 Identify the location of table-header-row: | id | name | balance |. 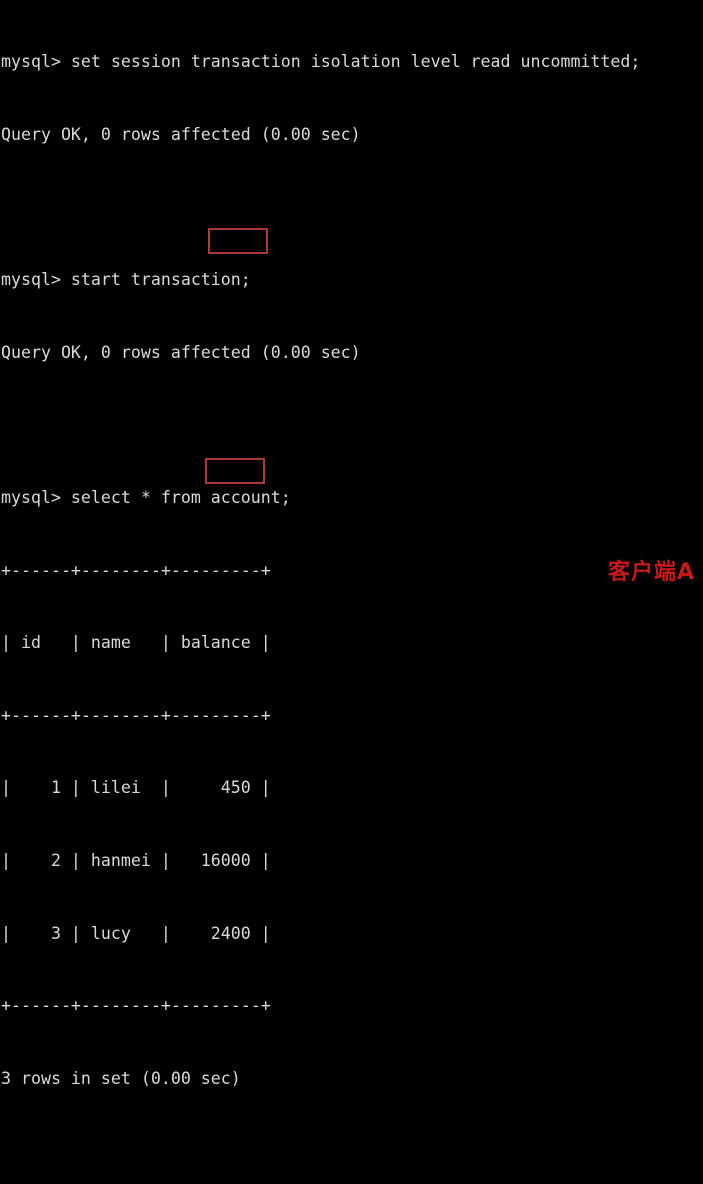
(136, 643).